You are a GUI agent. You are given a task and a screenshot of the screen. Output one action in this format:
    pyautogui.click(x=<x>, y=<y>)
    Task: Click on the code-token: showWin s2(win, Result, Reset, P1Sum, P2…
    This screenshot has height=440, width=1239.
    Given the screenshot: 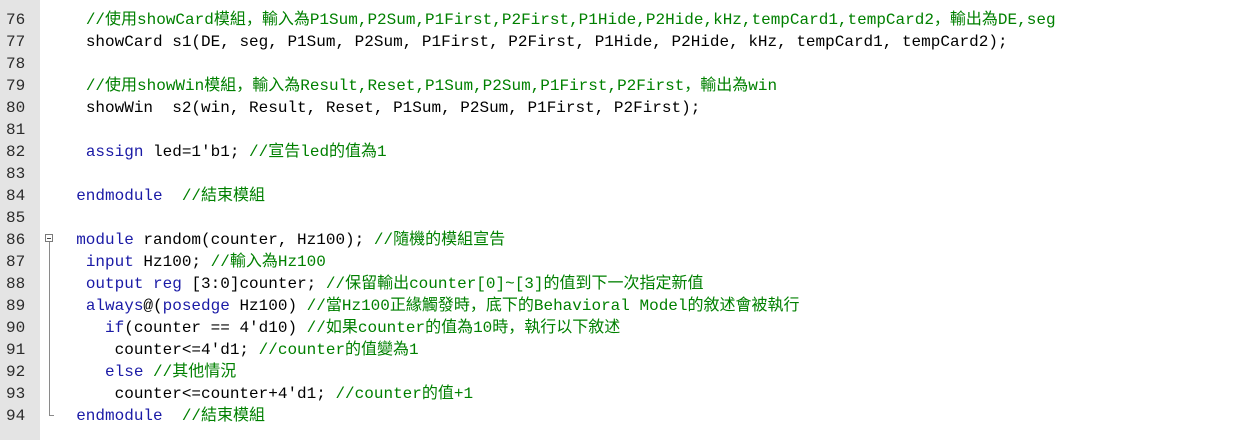 What is the action you would take?
    pyautogui.click(x=393, y=108)
    